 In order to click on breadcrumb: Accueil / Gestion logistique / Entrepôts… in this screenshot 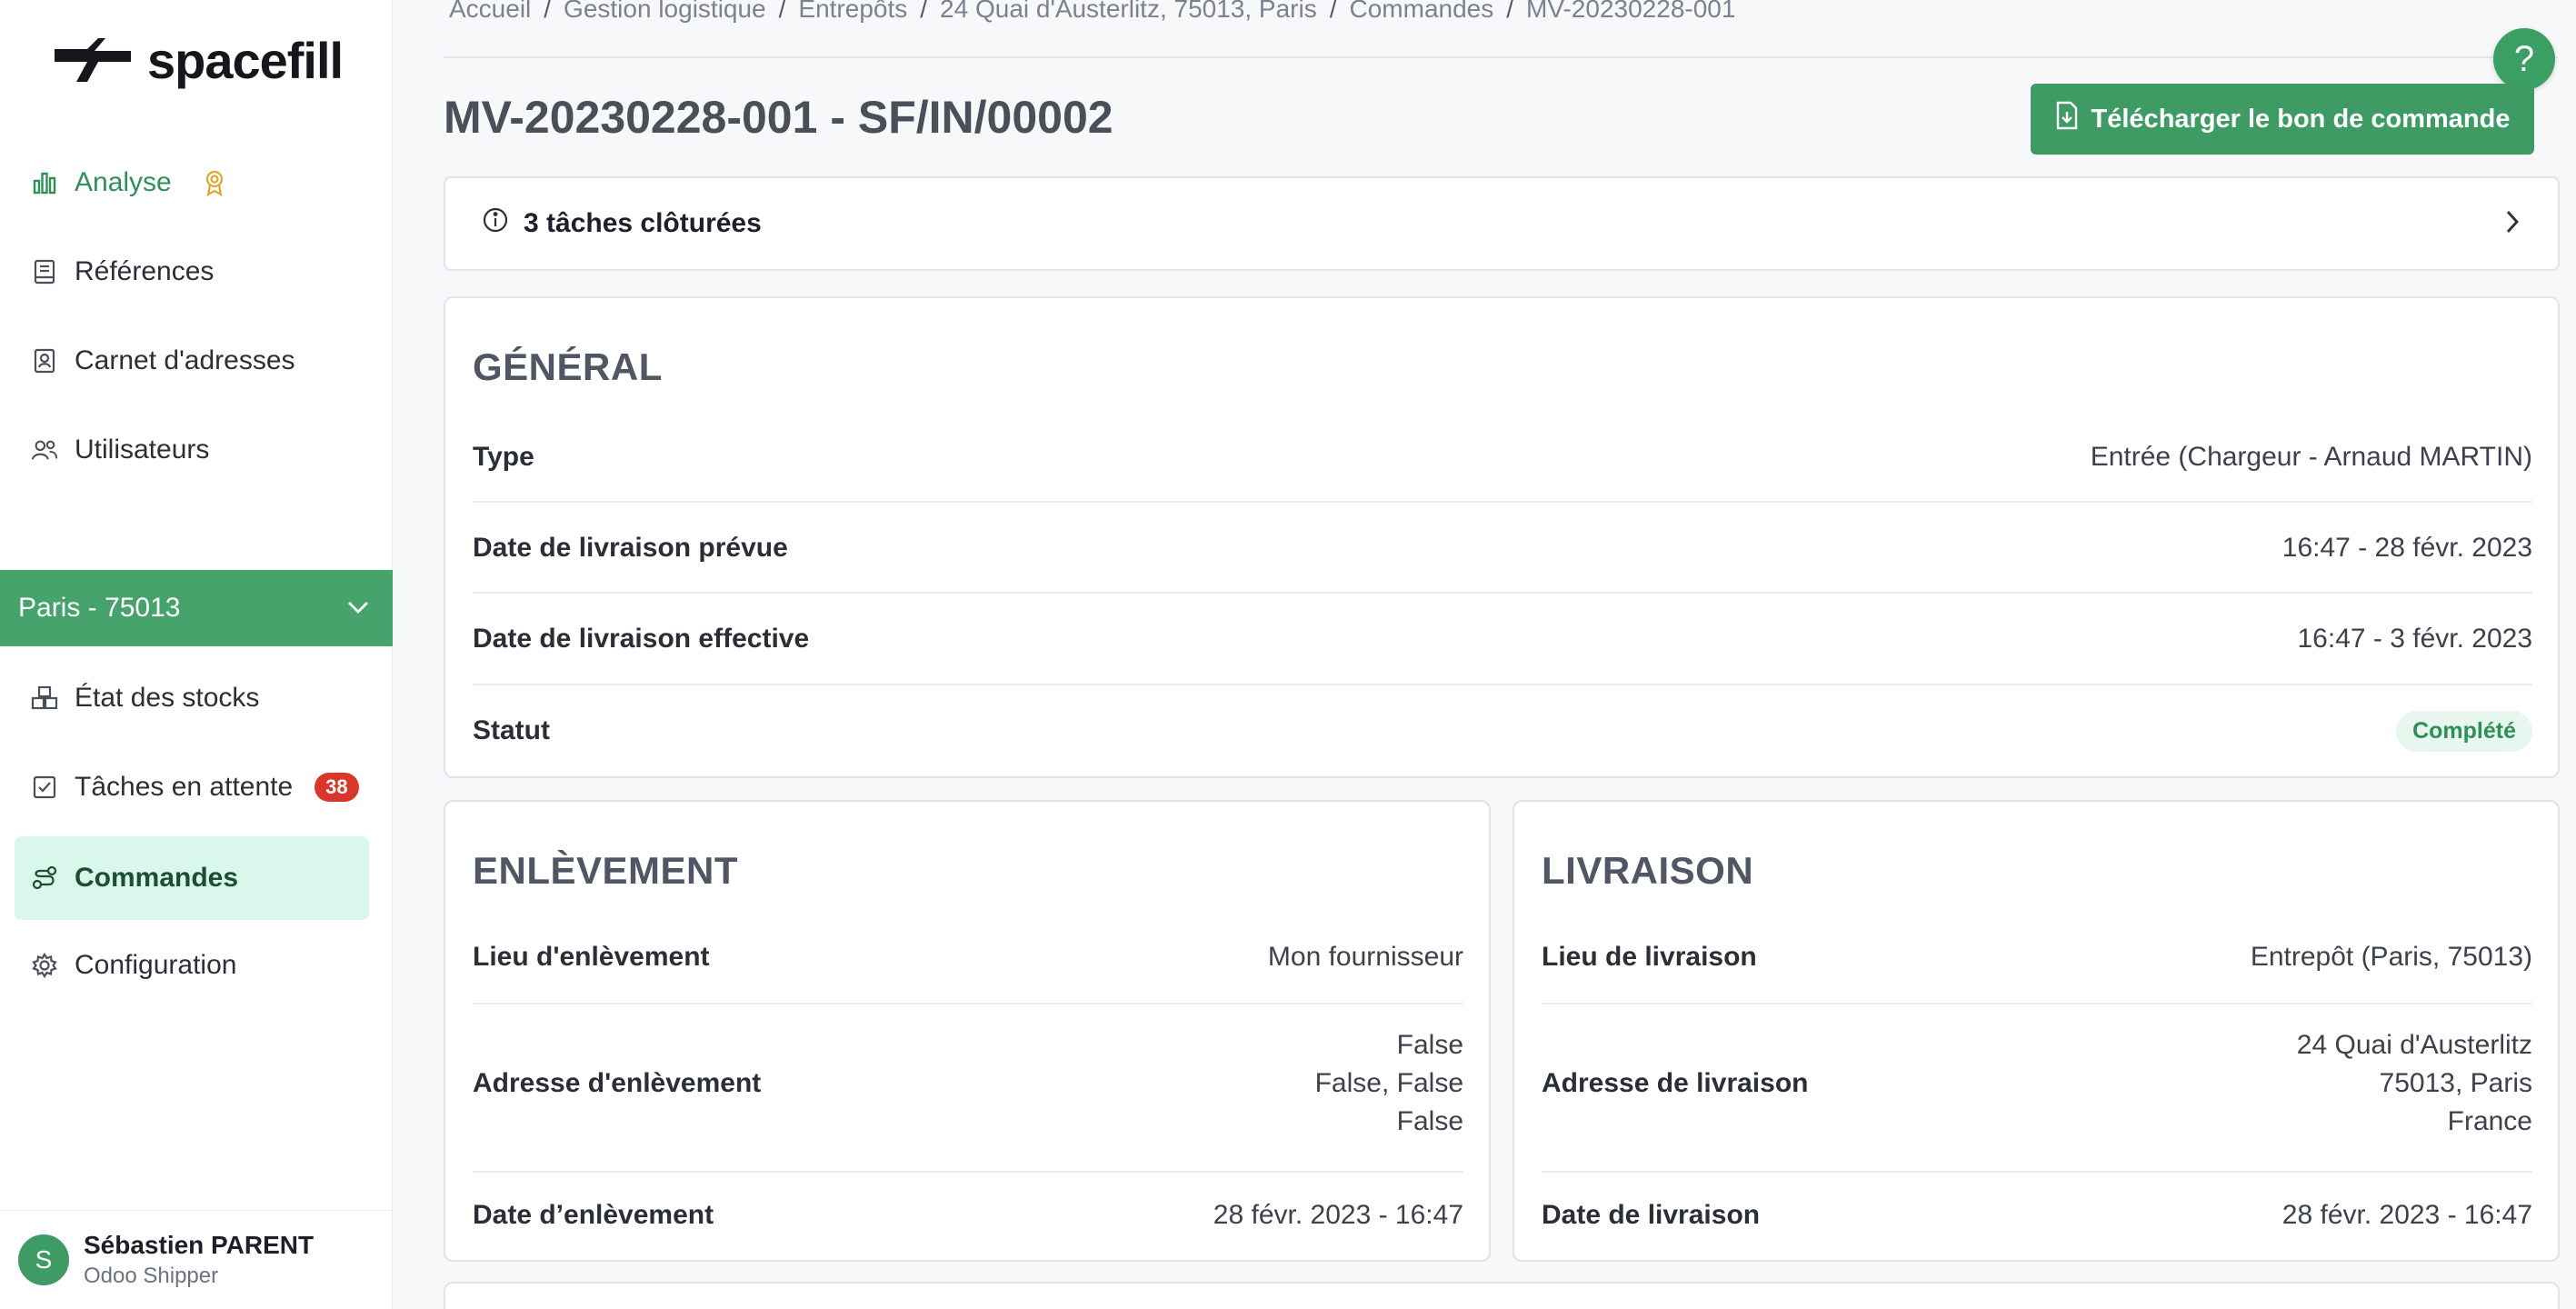, I will do `click(1092, 15)`.